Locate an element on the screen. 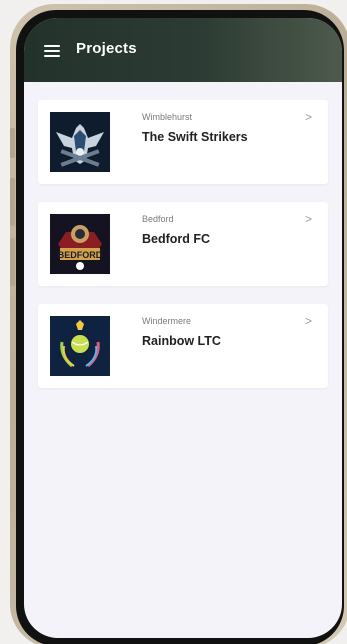  project-location: Windermere is located at coordinates (167, 321).